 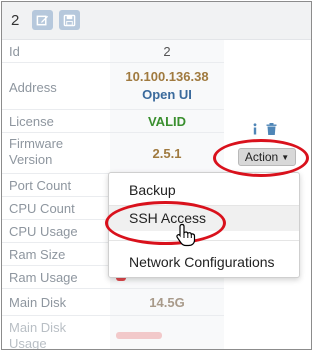 I want to click on label-cpu-usage: CPU Usage, so click(x=43, y=231).